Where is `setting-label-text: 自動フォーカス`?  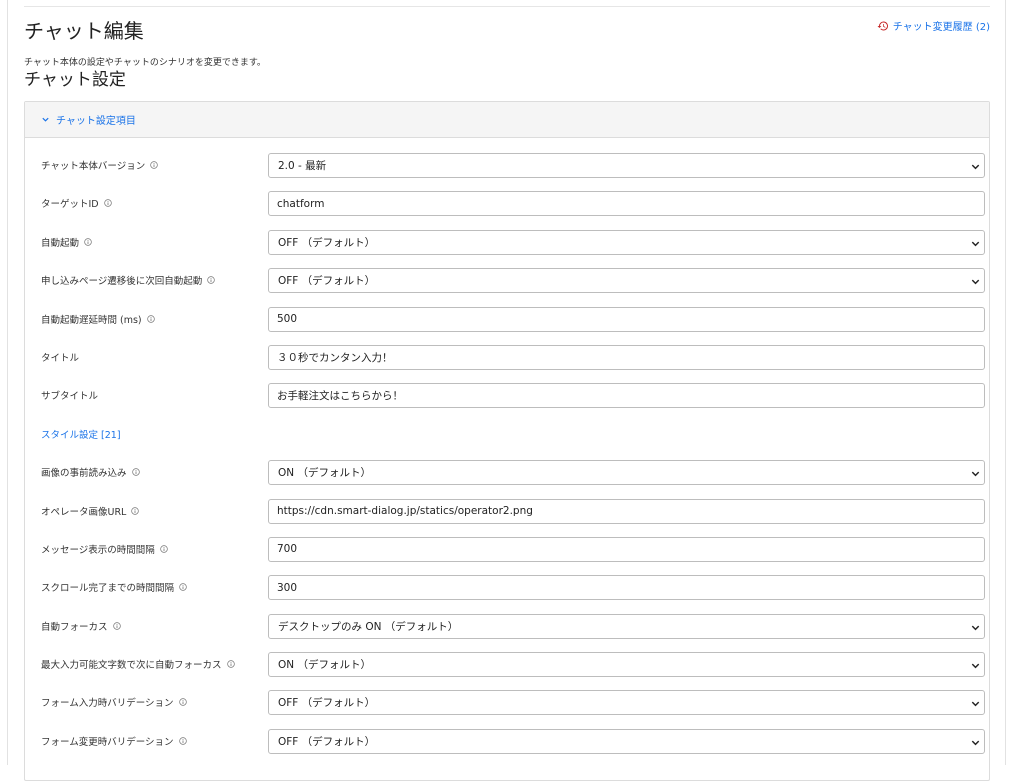 setting-label-text: 自動フォーカス is located at coordinates (74, 627).